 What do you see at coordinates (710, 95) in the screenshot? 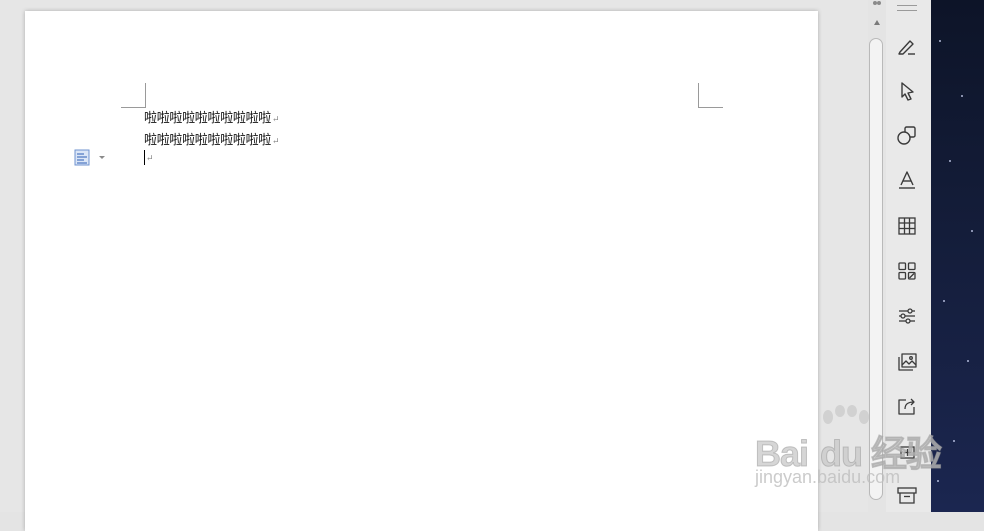
I see `margin-corner-top-right` at bounding box center [710, 95].